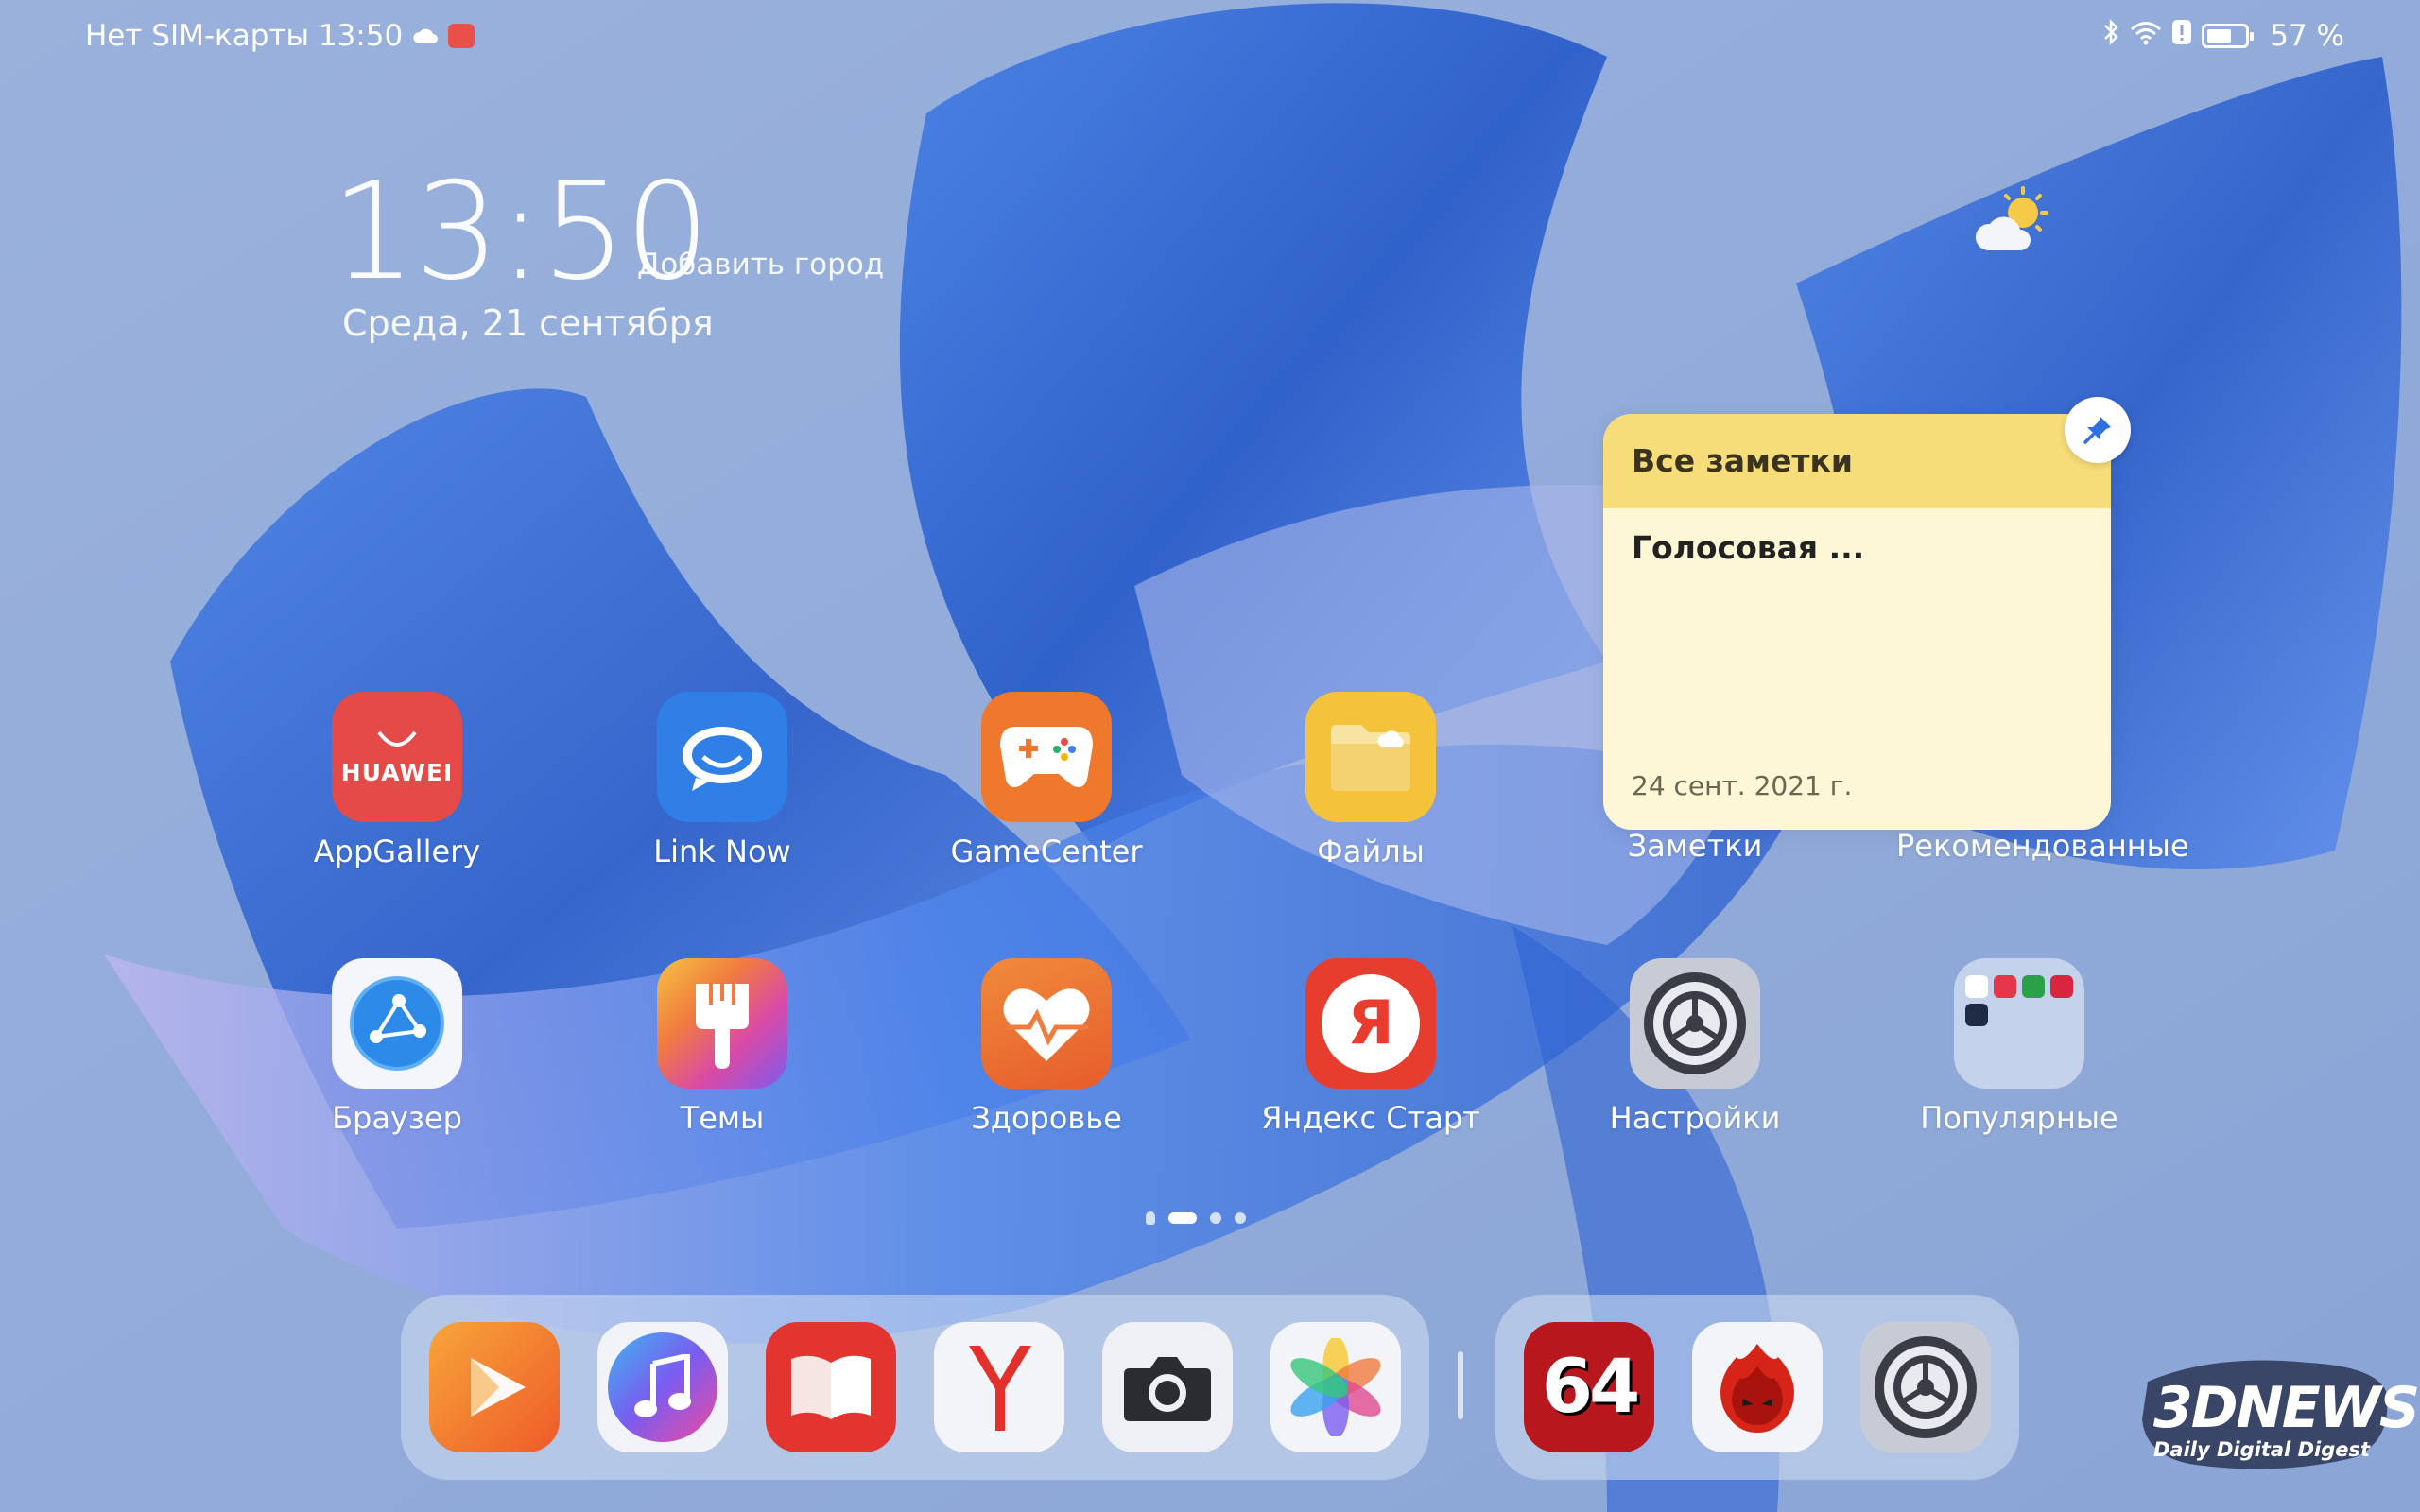  What do you see at coordinates (397, 757) in the screenshot?
I see `appgallery-icon: HUAWEI` at bounding box center [397, 757].